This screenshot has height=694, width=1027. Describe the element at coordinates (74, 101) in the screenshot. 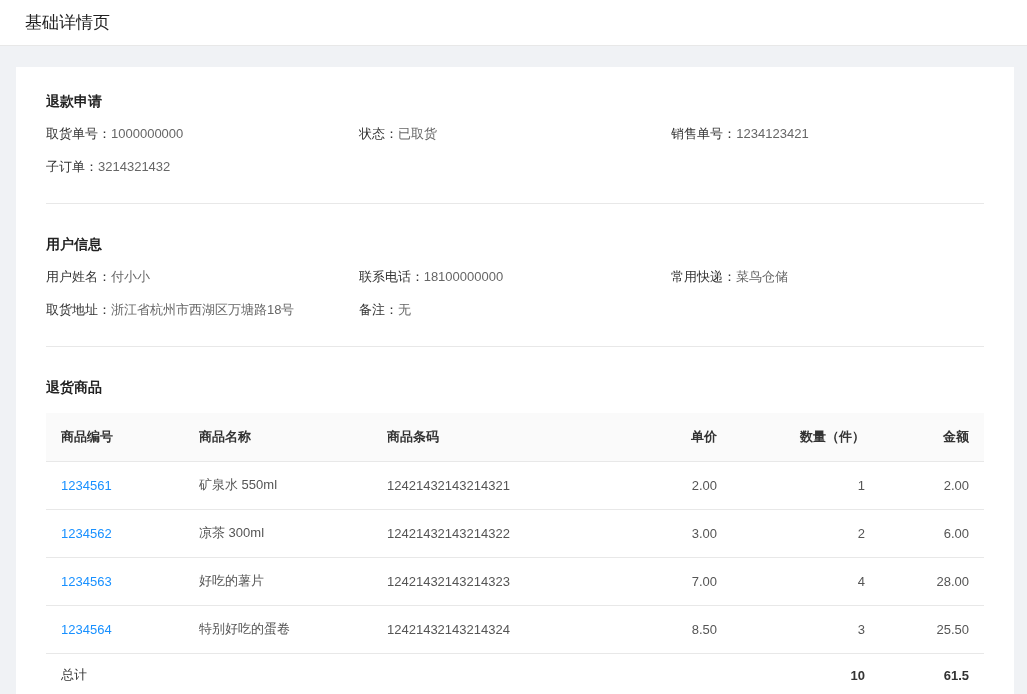

I see `section-title: 退款申请` at that location.